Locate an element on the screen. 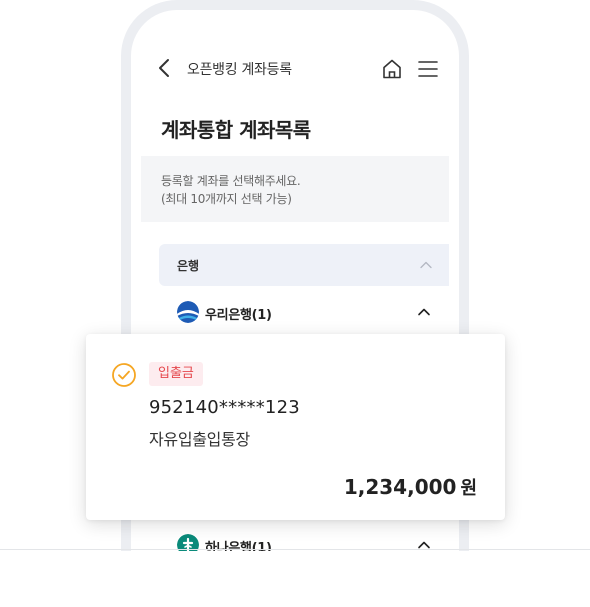  guide-subtext: (최대 10개까지 선택 가능) is located at coordinates (226, 199).